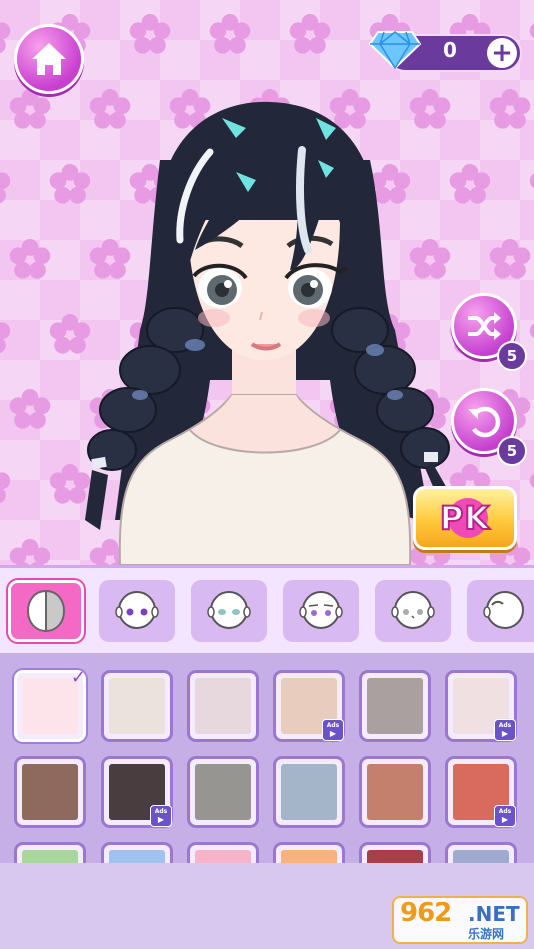 This screenshot has height=949, width=534. Describe the element at coordinates (395, 50) in the screenshot. I see `diamond-icon` at that location.